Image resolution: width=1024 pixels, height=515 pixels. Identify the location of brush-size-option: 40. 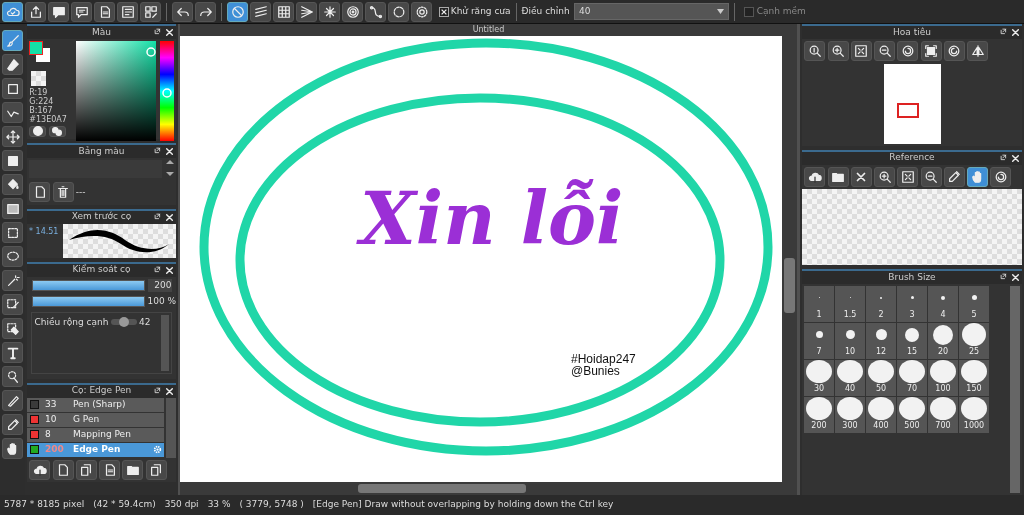
(850, 378).